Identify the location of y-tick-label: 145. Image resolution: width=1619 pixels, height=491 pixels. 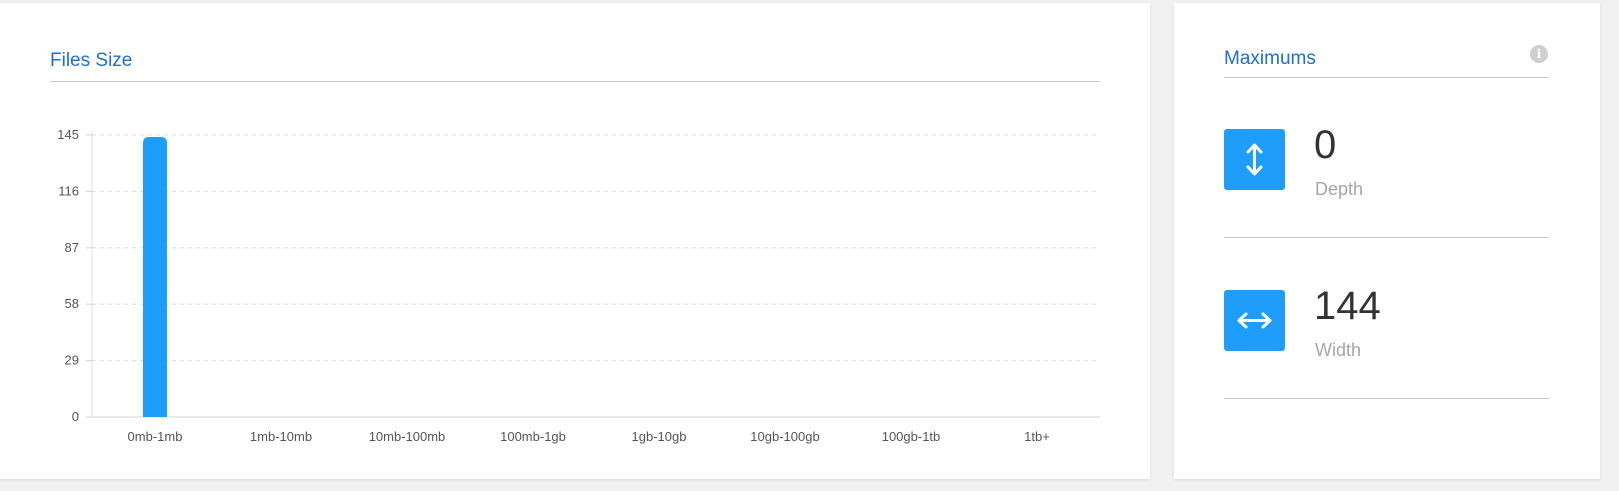
(68, 134).